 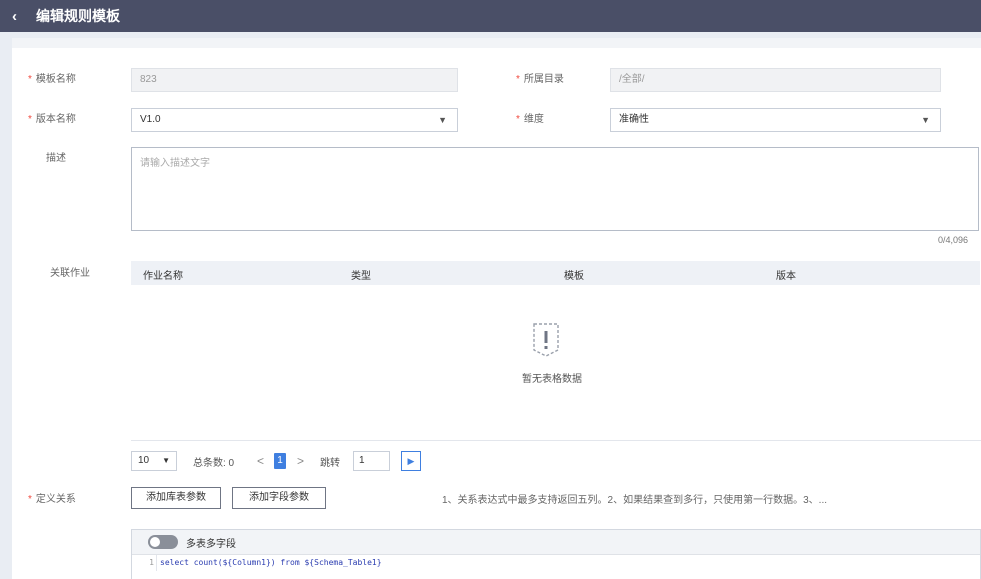 What do you see at coordinates (176, 498) in the screenshot?
I see `add-table-param-button: 添加库表参数` at bounding box center [176, 498].